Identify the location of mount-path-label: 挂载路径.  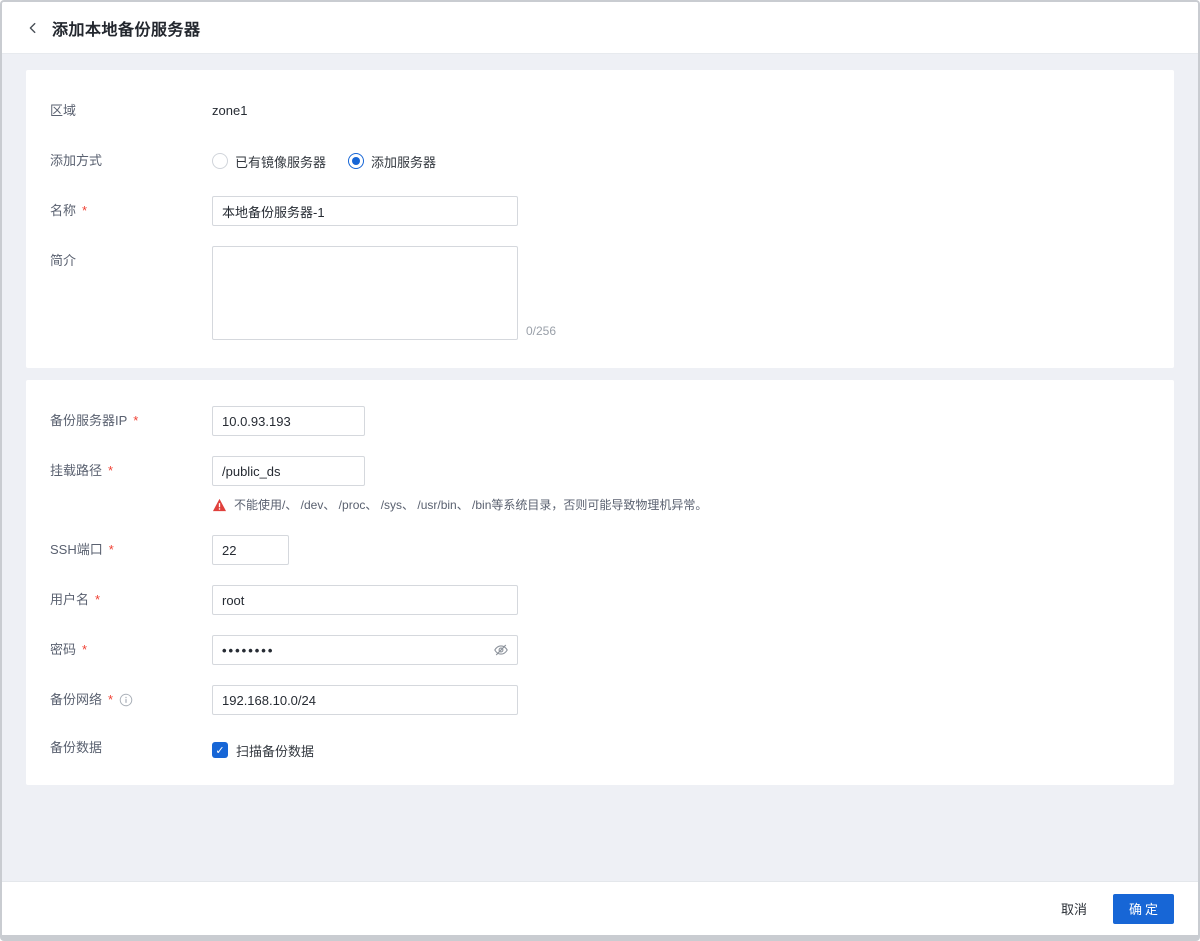
(76, 470).